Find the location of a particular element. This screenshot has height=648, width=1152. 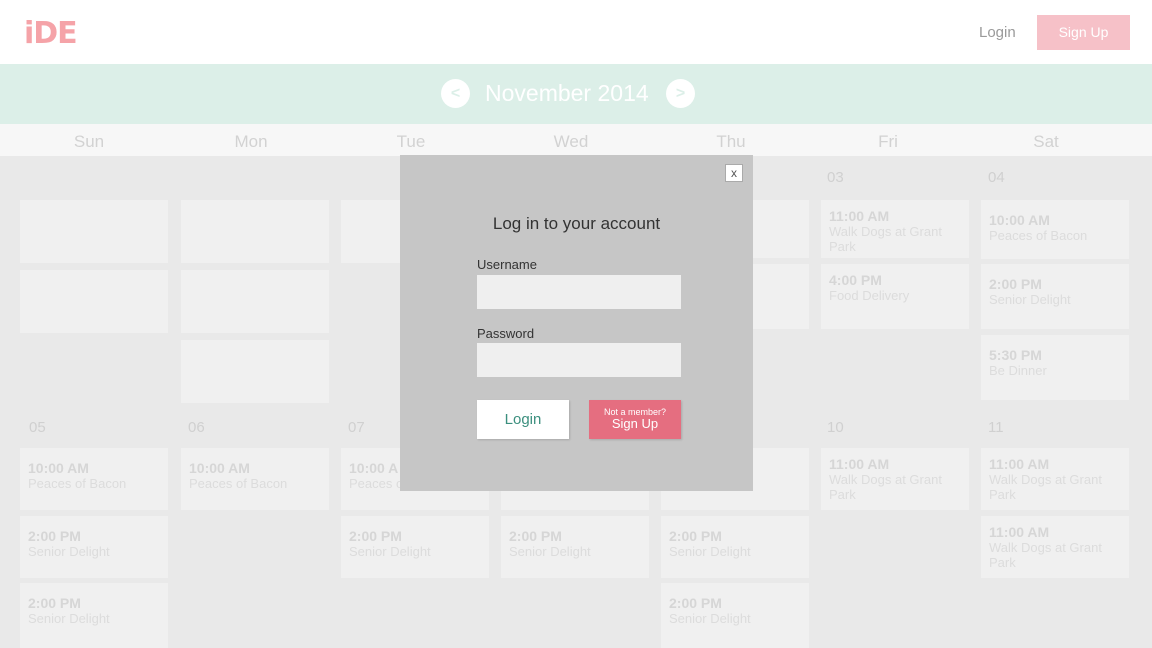

weekday-header-row: Sun Mon Tue Wed Thu Fri Sat is located at coordinates (576, 140).